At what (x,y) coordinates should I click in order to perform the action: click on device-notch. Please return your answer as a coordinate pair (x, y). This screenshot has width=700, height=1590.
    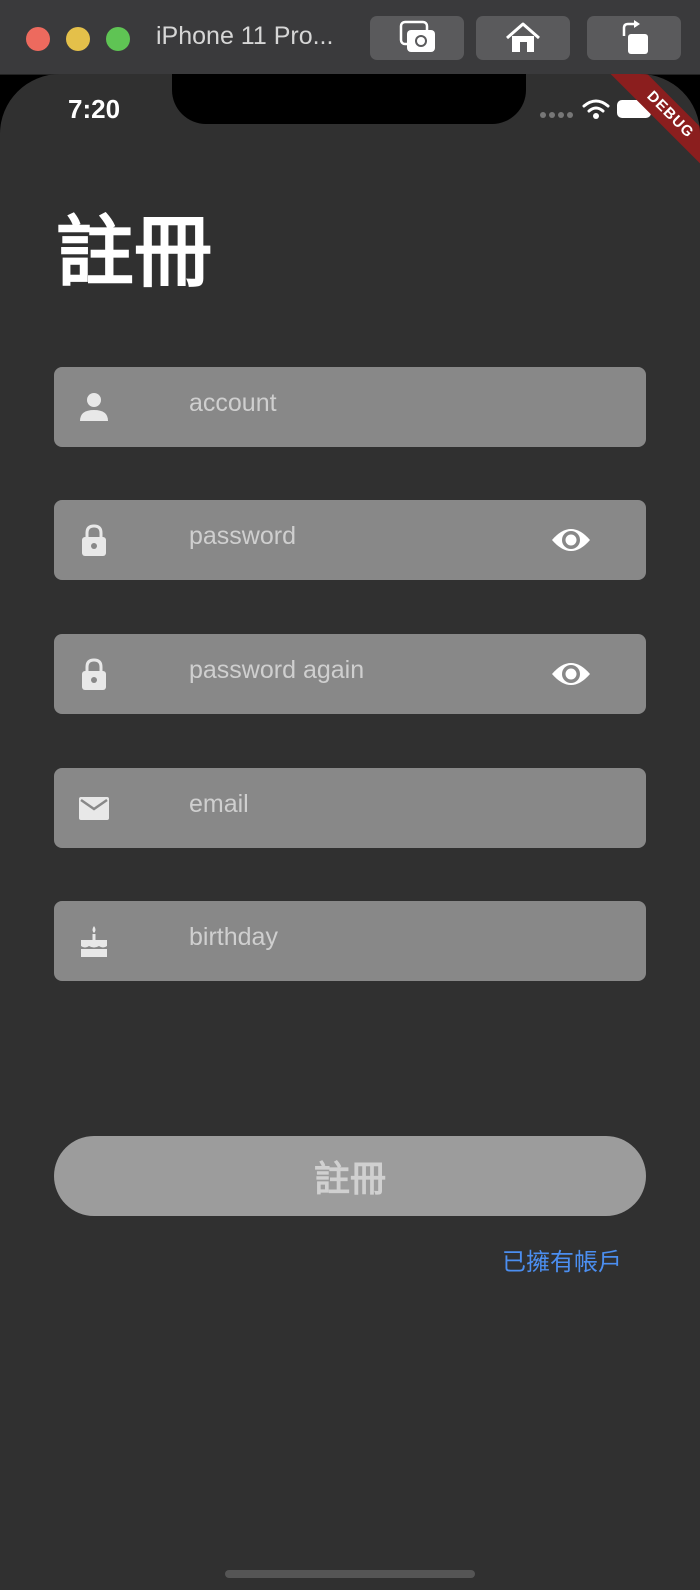
    Looking at the image, I should click on (349, 99).